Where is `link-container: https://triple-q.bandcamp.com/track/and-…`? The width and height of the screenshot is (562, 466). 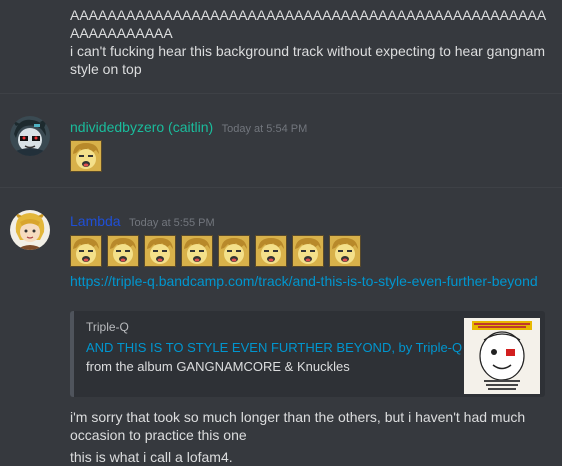 link-container: https://triple-q.bandcamp.com/track/and-… is located at coordinates (310, 281).